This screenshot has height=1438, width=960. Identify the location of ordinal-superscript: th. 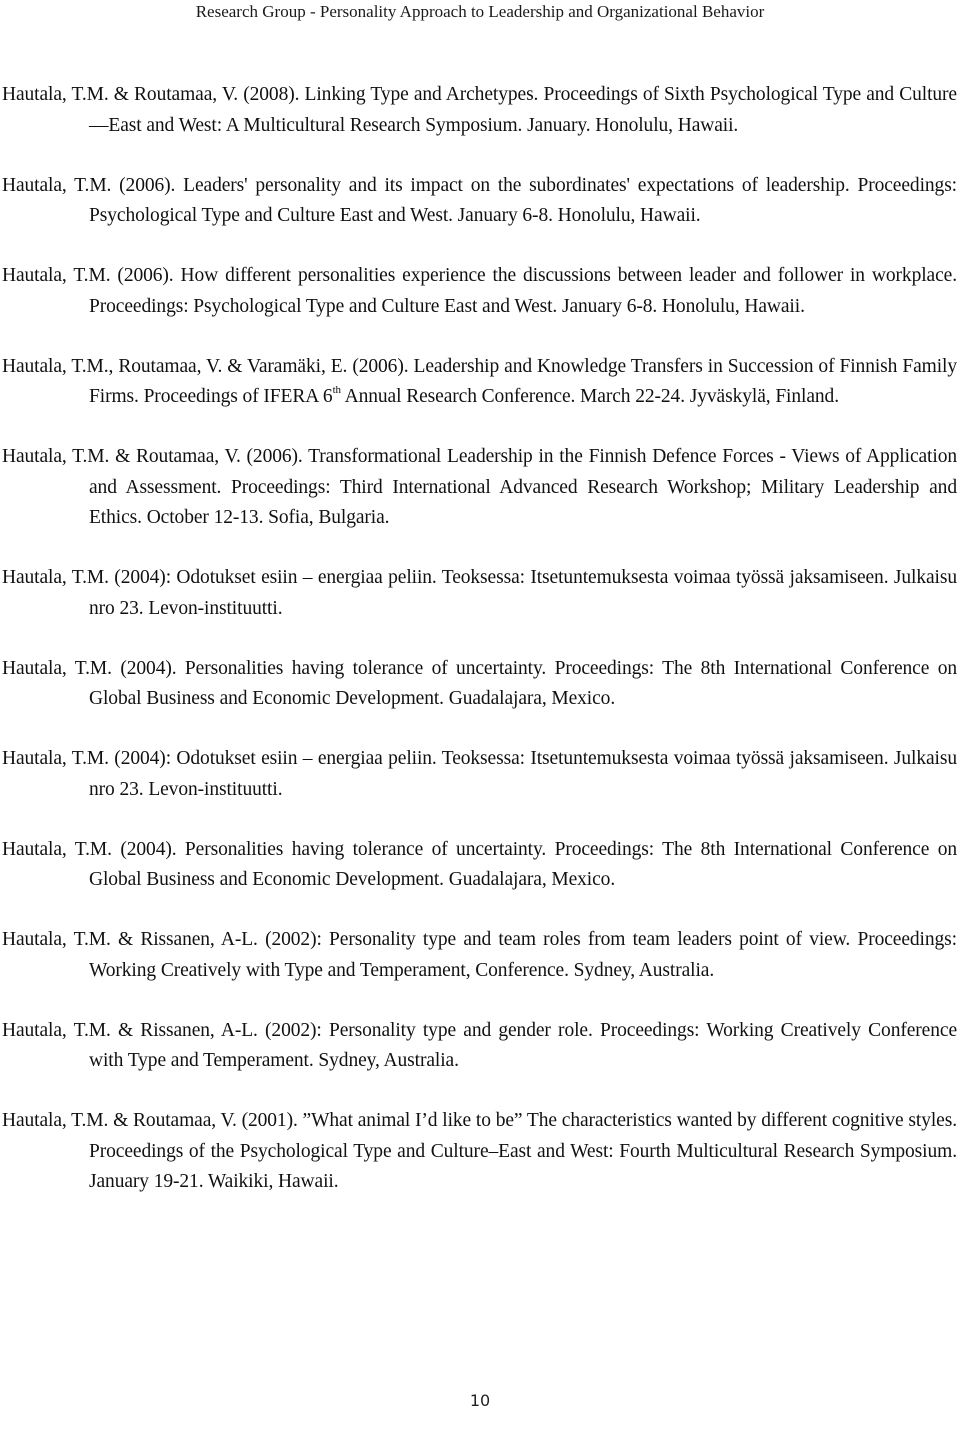
(336, 390).